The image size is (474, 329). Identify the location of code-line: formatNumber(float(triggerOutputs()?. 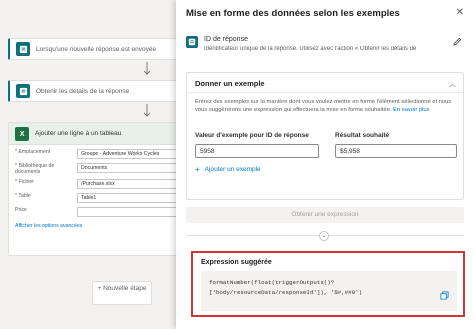
(272, 282).